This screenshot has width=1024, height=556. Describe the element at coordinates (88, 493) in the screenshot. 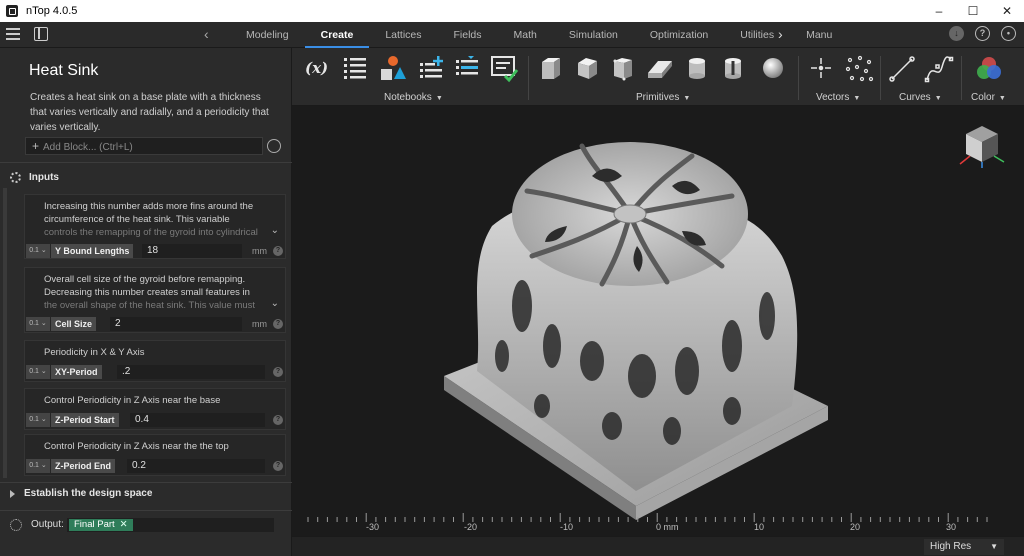

I see `design-space-label: Establish the design space` at that location.